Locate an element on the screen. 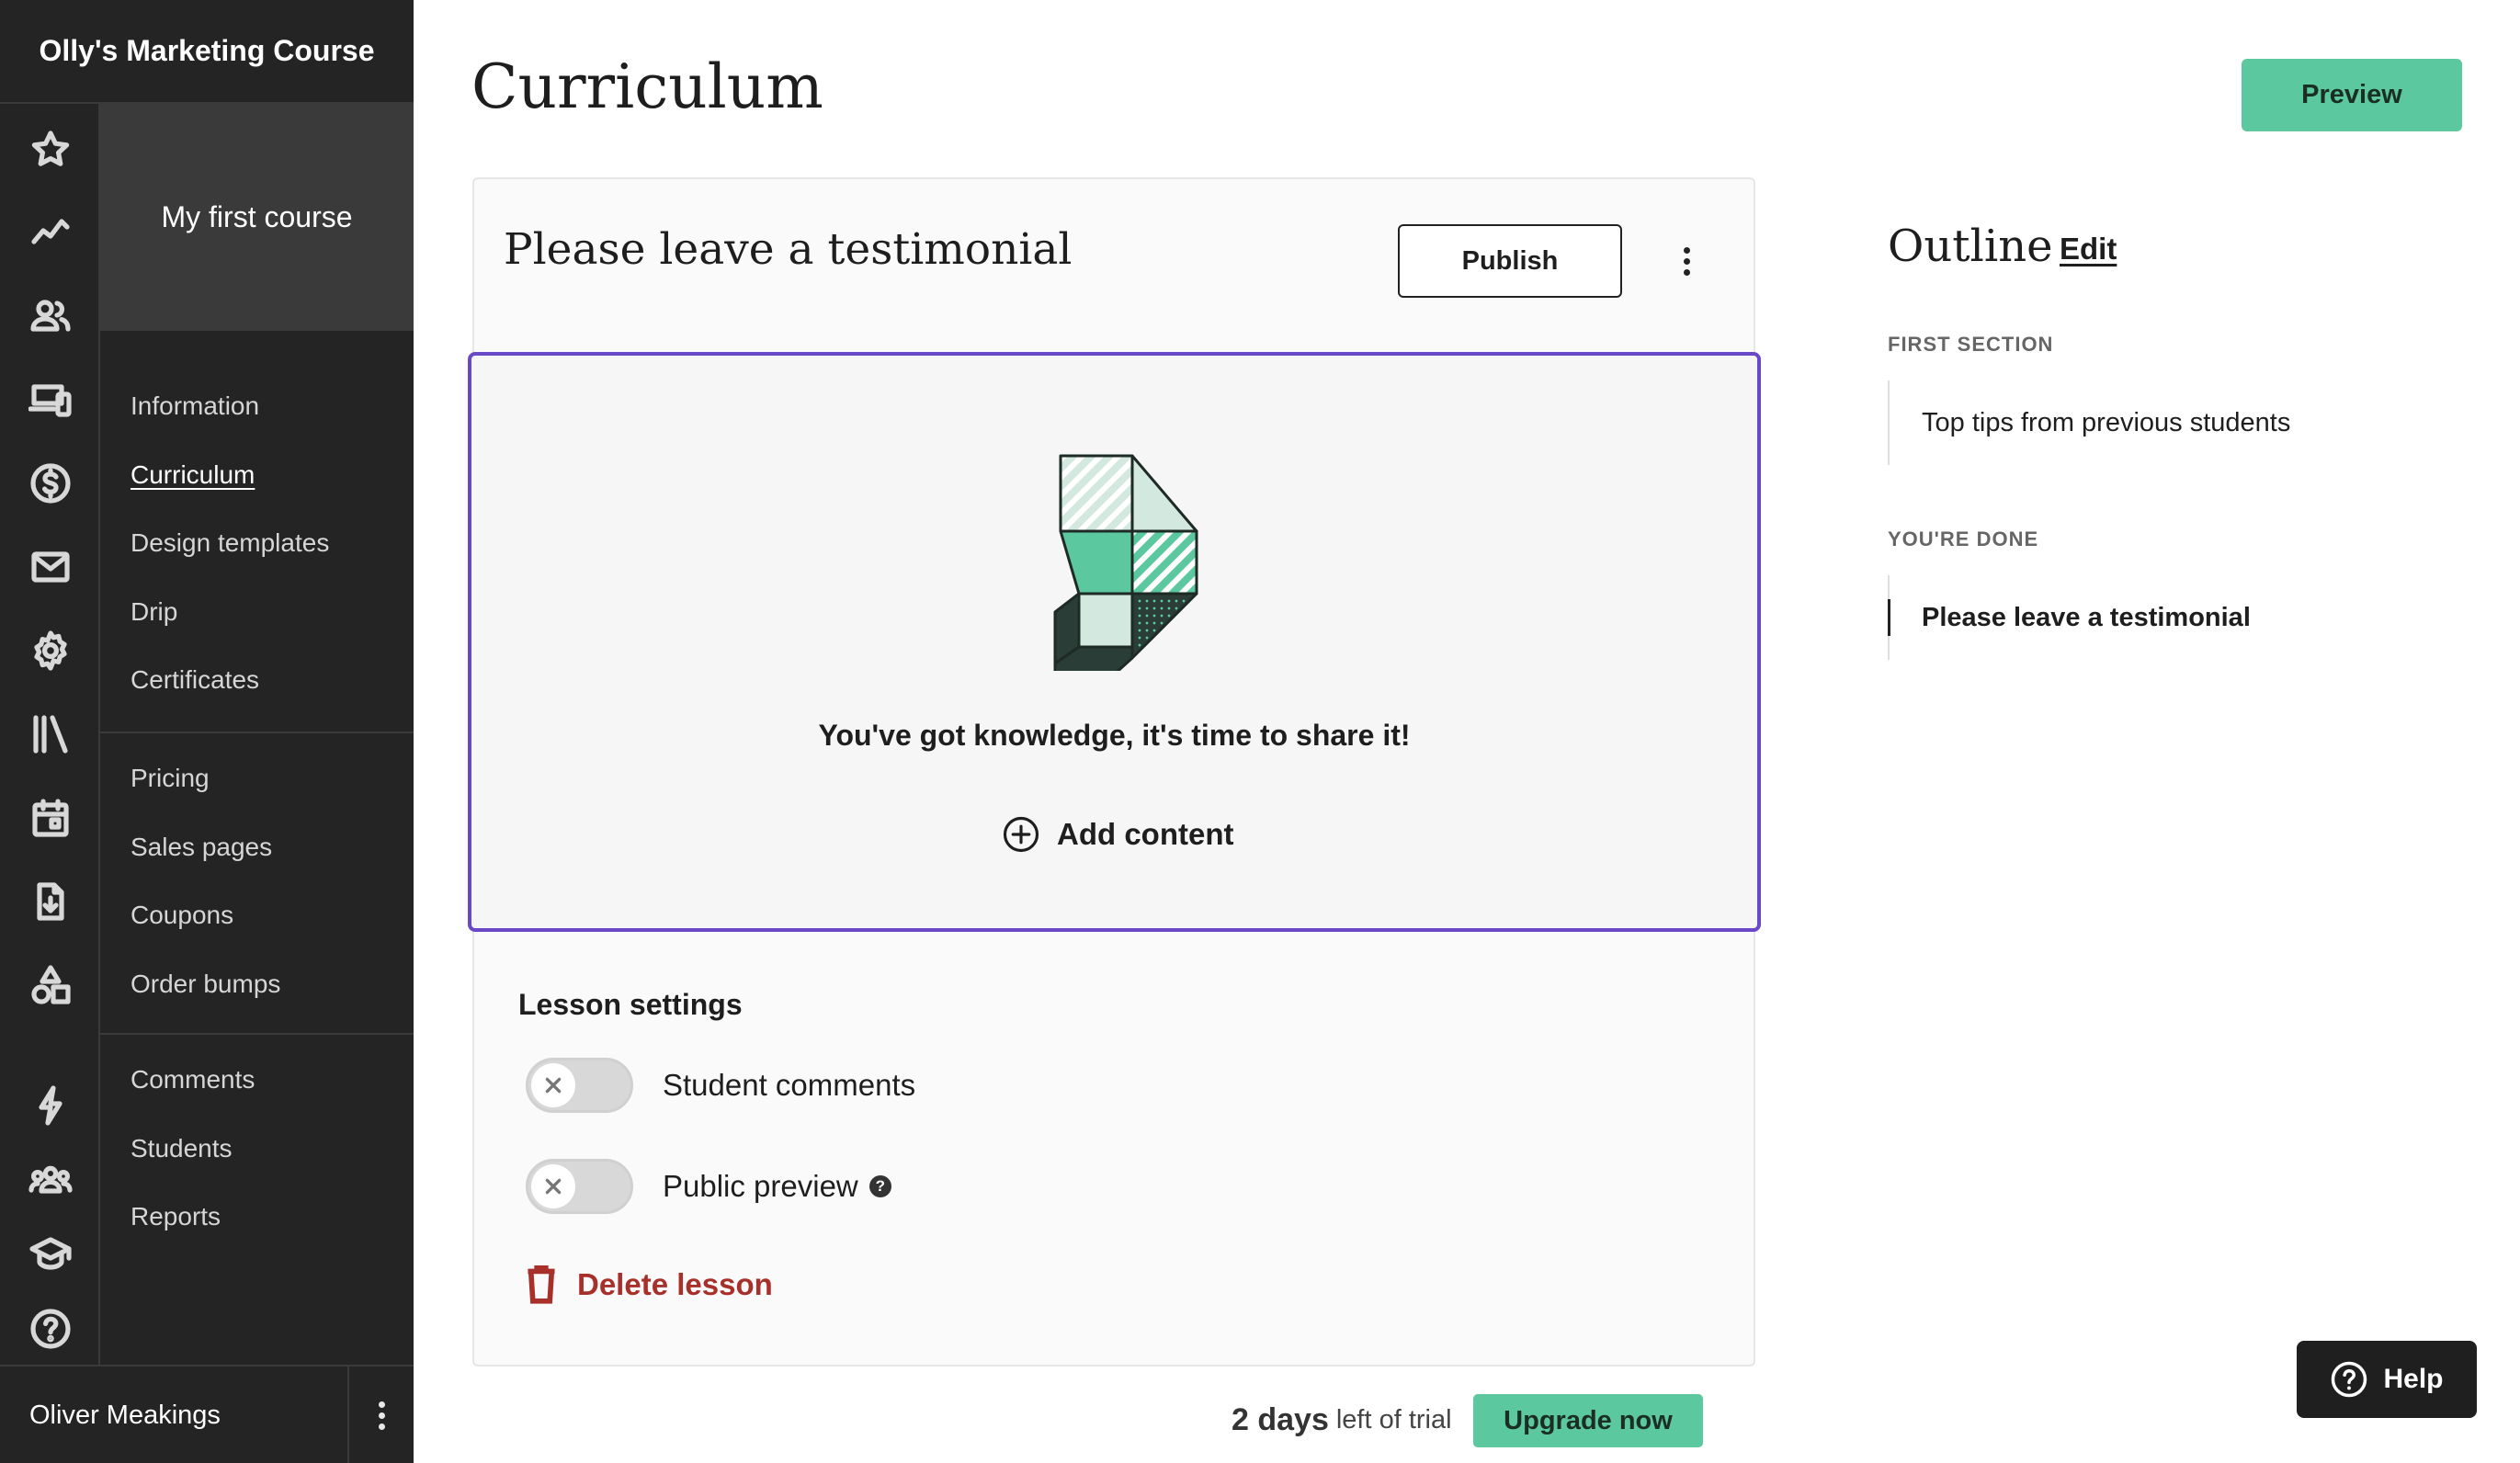  upgrade-button: Upgrade now is located at coordinates (1588, 1420).